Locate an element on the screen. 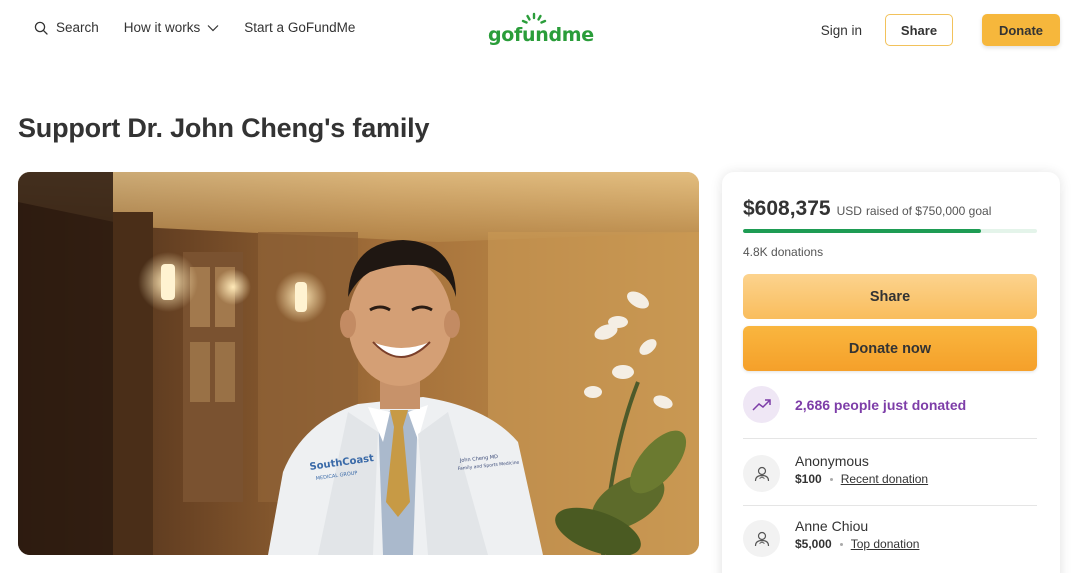 The height and width of the screenshot is (573, 1080). raised-amount: $608,375 is located at coordinates (787, 208).